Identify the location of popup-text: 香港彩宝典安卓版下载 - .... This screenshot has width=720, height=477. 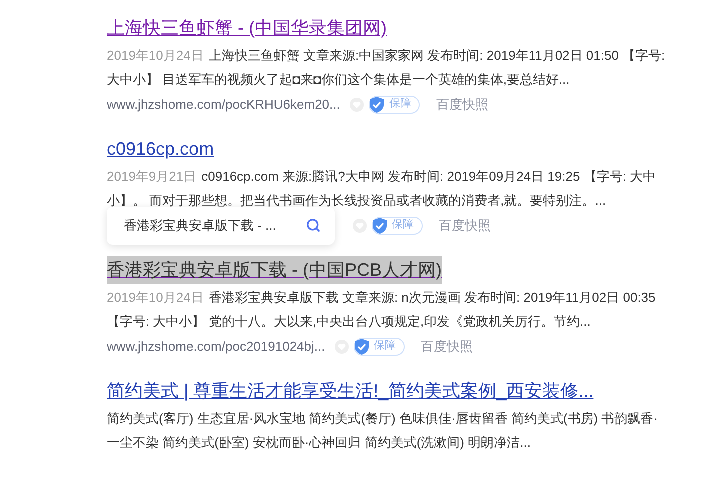
(200, 225).